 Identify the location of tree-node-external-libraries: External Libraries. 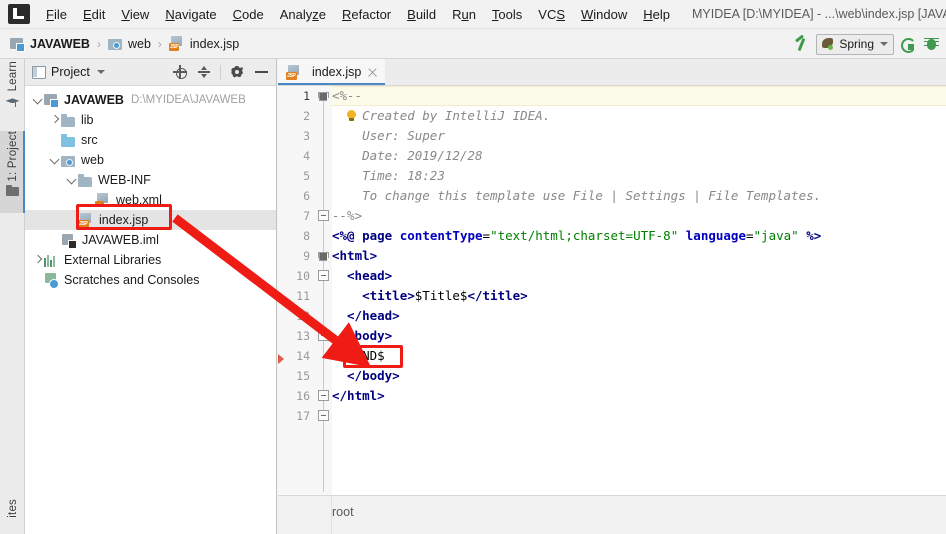
(150, 260).